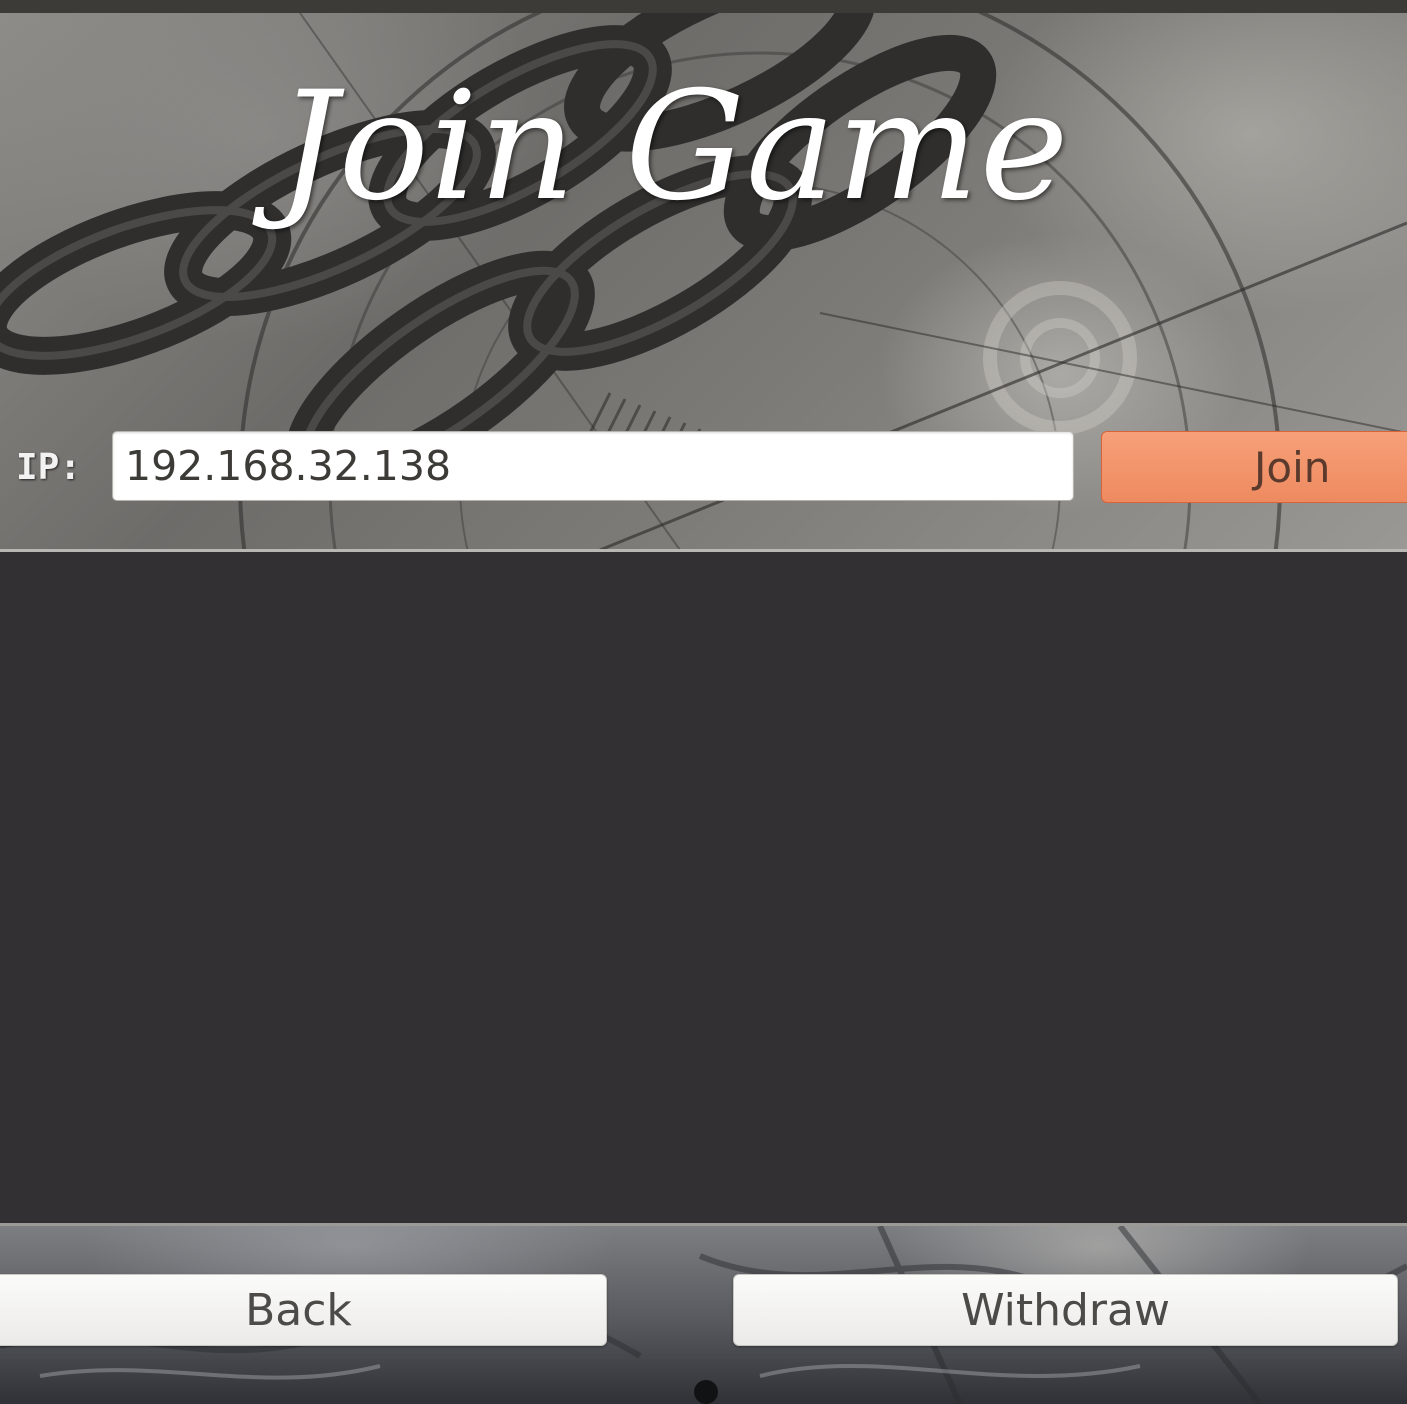  What do you see at coordinates (1065, 1310) in the screenshot?
I see `withdraw-button: Withdraw` at bounding box center [1065, 1310].